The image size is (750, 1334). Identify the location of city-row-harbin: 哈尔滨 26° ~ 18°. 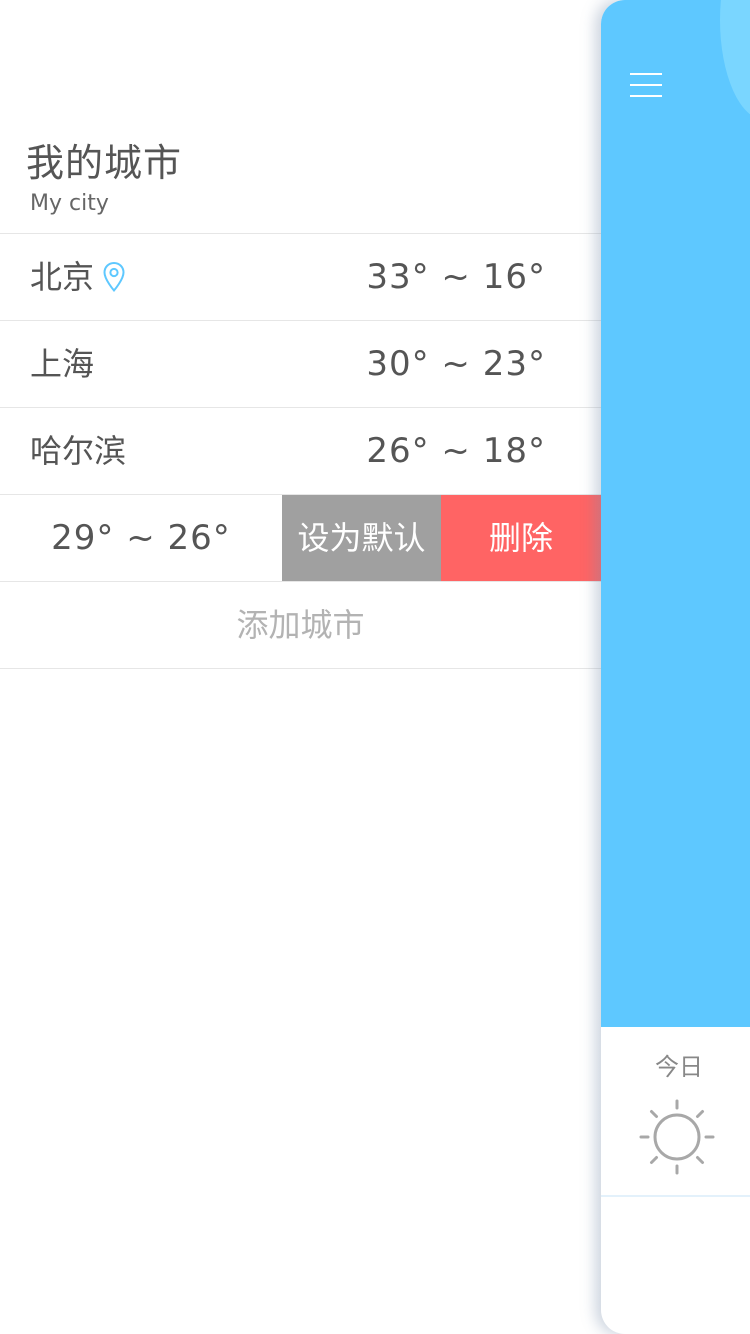
(300, 451).